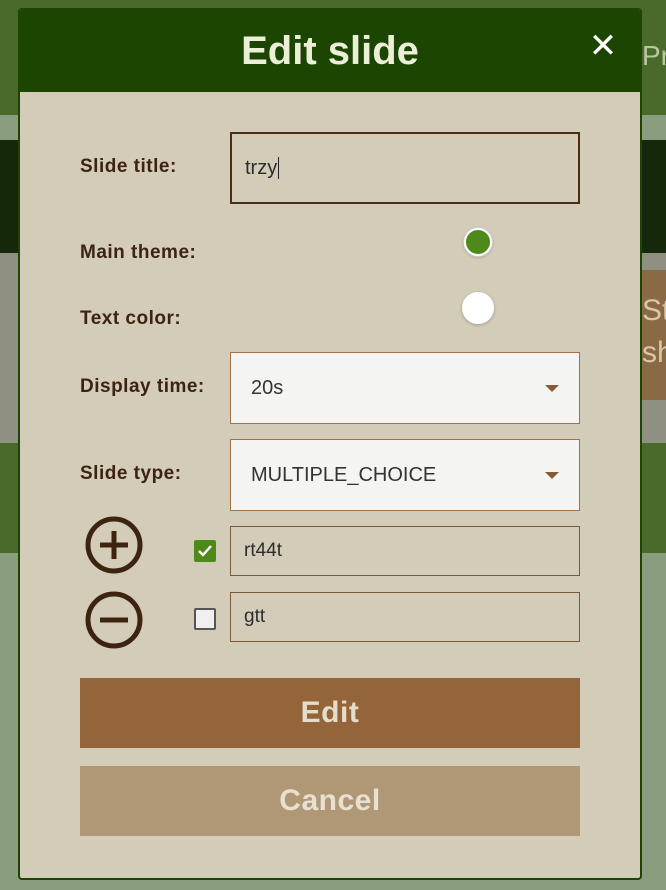  Describe the element at coordinates (142, 386) in the screenshot. I see `display-time-label: Display time:` at that location.